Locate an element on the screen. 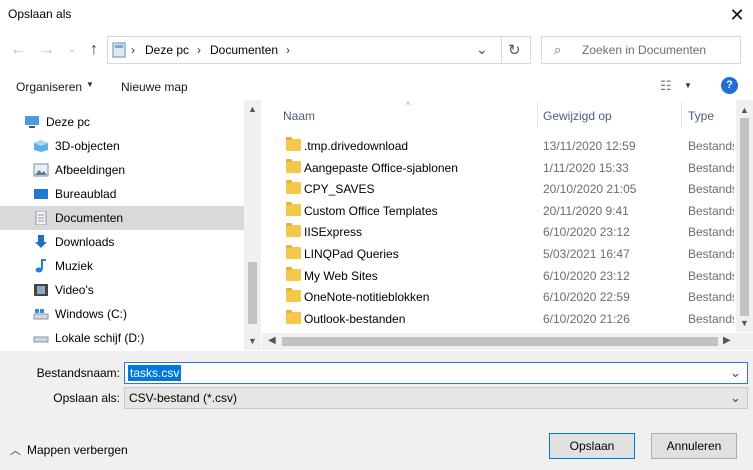  nav-item-music: Muziek is located at coordinates (122, 266).